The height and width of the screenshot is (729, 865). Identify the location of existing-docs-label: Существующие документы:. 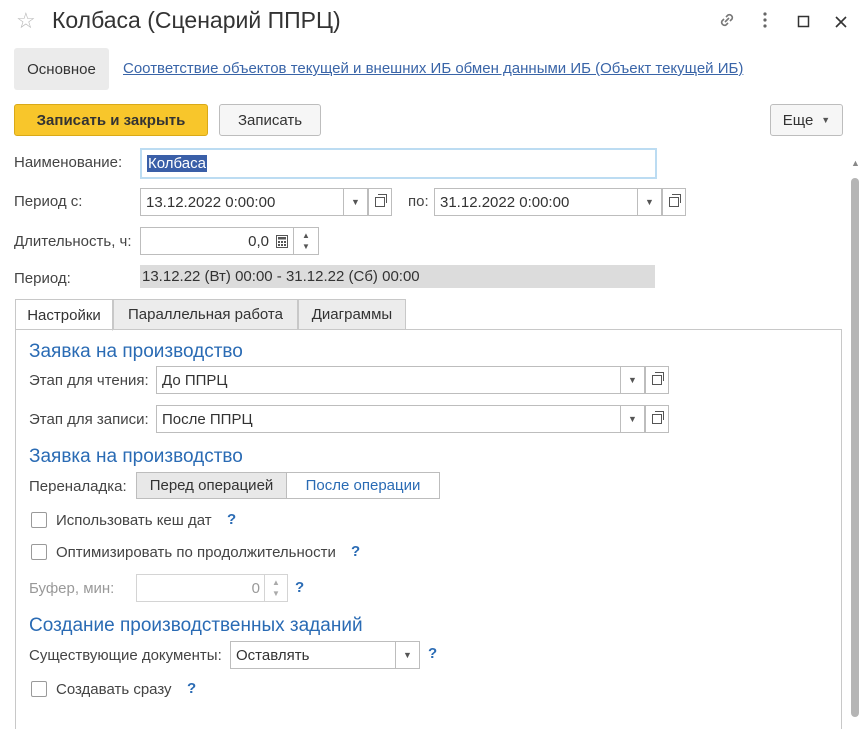
(125, 655).